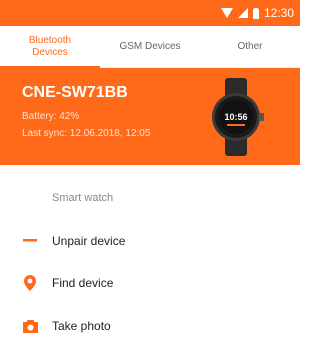 The width and height of the screenshot is (320, 345). What do you see at coordinates (278, 13) in the screenshot?
I see `status-time: 12:30` at bounding box center [278, 13].